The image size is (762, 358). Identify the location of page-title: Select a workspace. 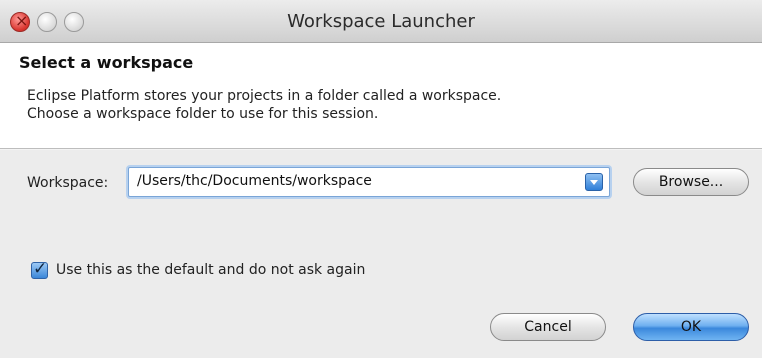
(106, 62).